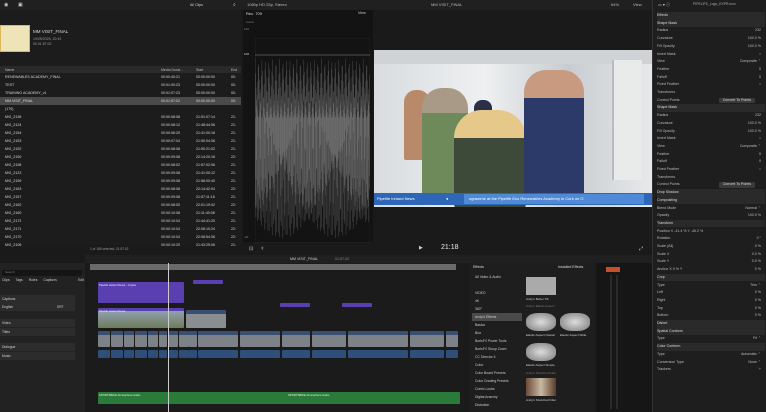  I want to click on tab-clips: Clips, so click(6, 280).